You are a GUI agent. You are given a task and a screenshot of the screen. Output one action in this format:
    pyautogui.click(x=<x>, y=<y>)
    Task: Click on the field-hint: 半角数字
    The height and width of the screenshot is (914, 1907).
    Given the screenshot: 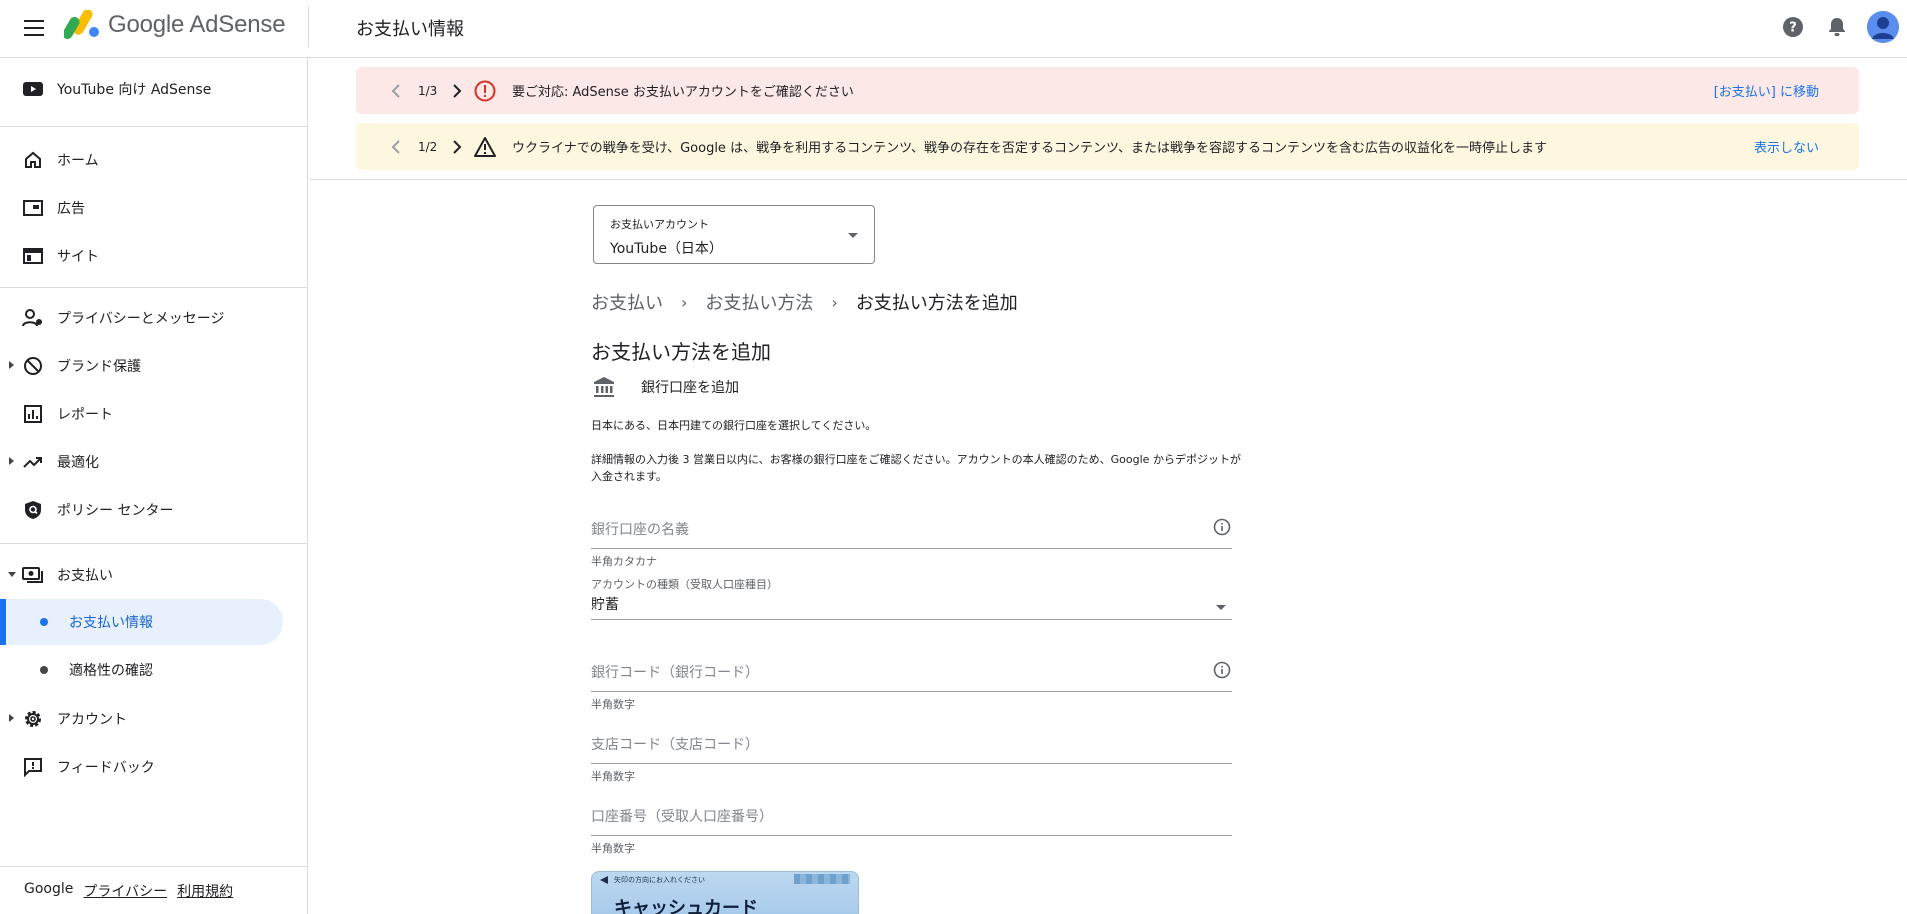 What is the action you would take?
    pyautogui.click(x=613, y=848)
    